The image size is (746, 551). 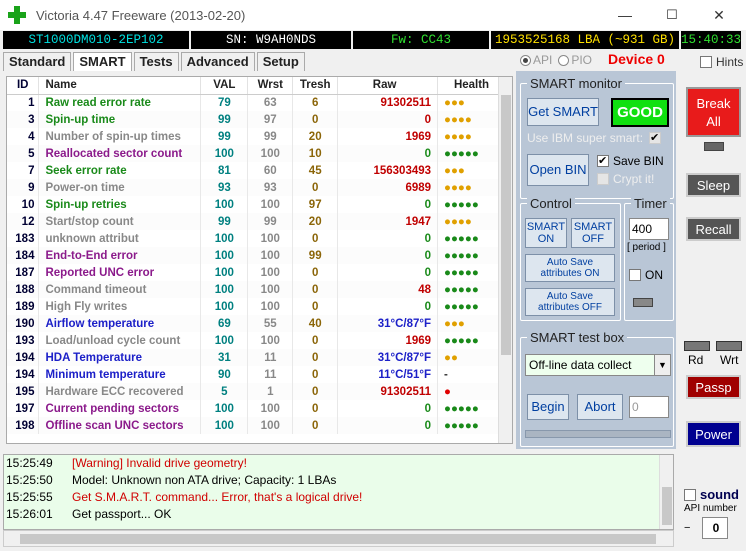 I want to click on abort-button: Abort, so click(x=600, y=407).